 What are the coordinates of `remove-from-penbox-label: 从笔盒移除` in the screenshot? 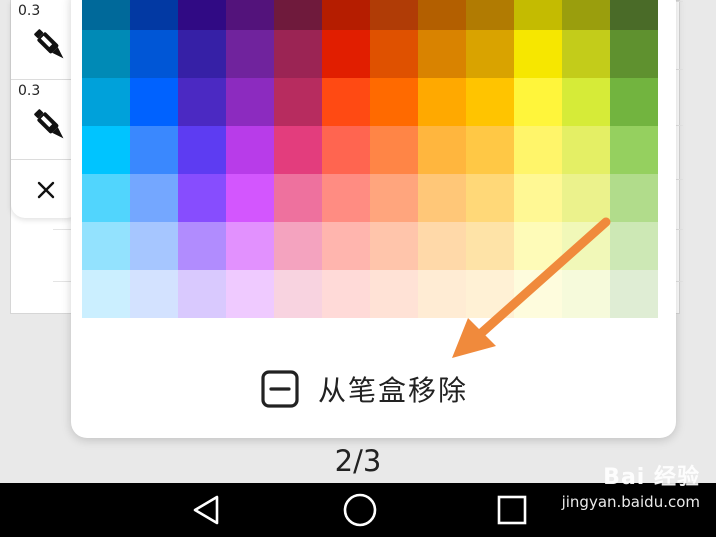 It's located at (393, 390).